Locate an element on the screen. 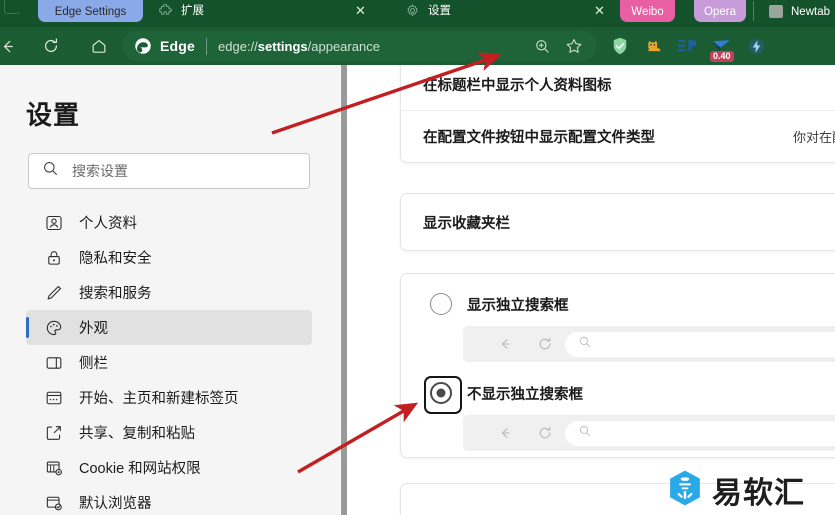 This screenshot has height=515, width=835. search-settings-input: 搜索设置 is located at coordinates (169, 171).